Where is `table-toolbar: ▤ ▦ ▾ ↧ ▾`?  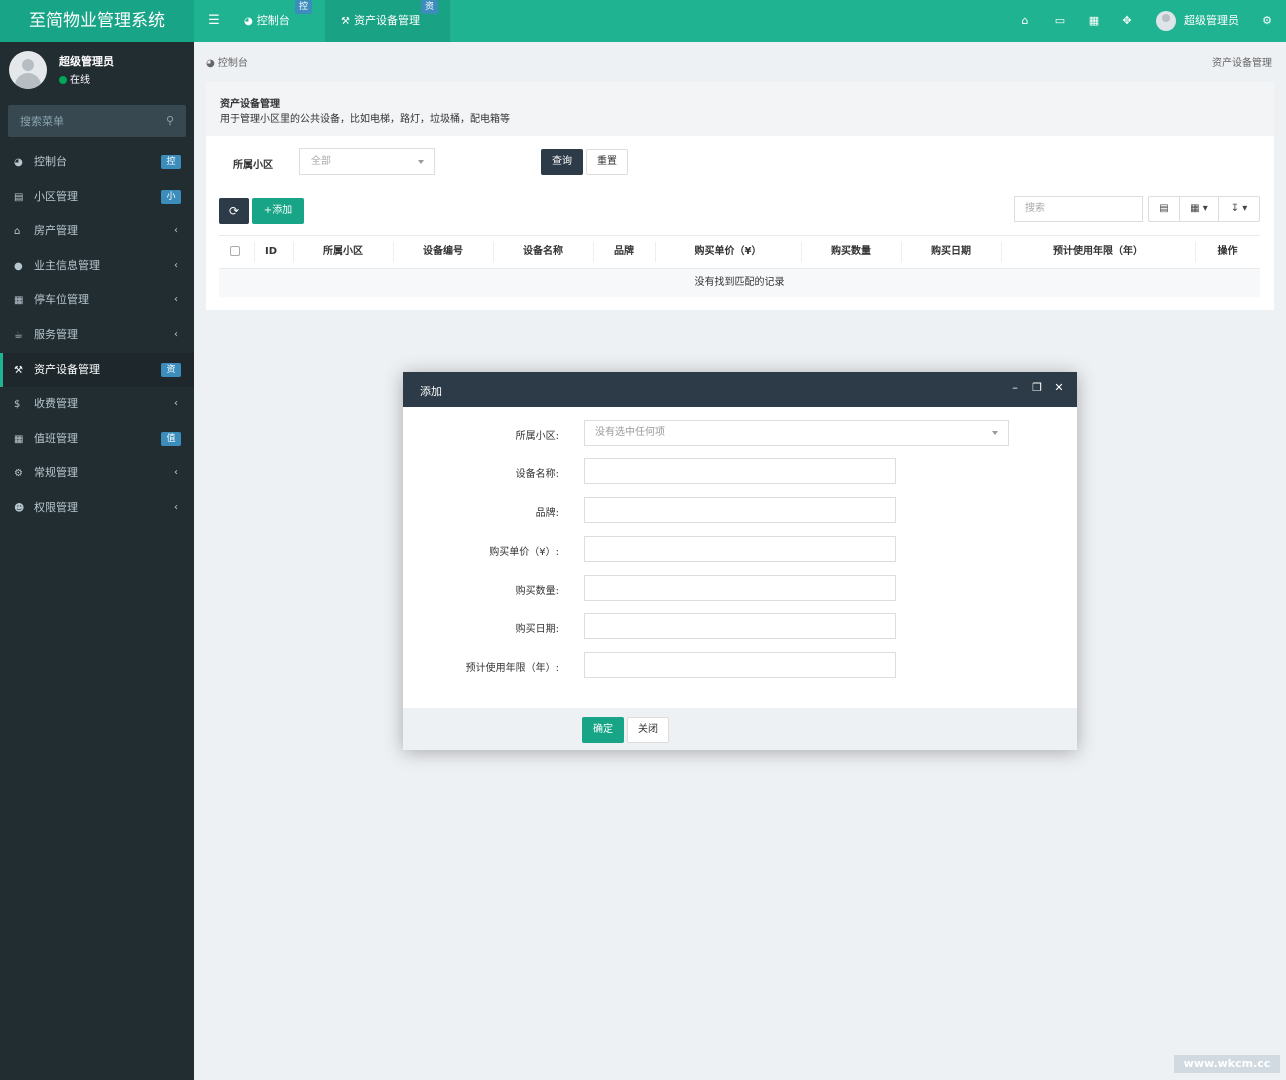 table-toolbar: ▤ ▦ ▾ ↧ ▾ is located at coordinates (1204, 209).